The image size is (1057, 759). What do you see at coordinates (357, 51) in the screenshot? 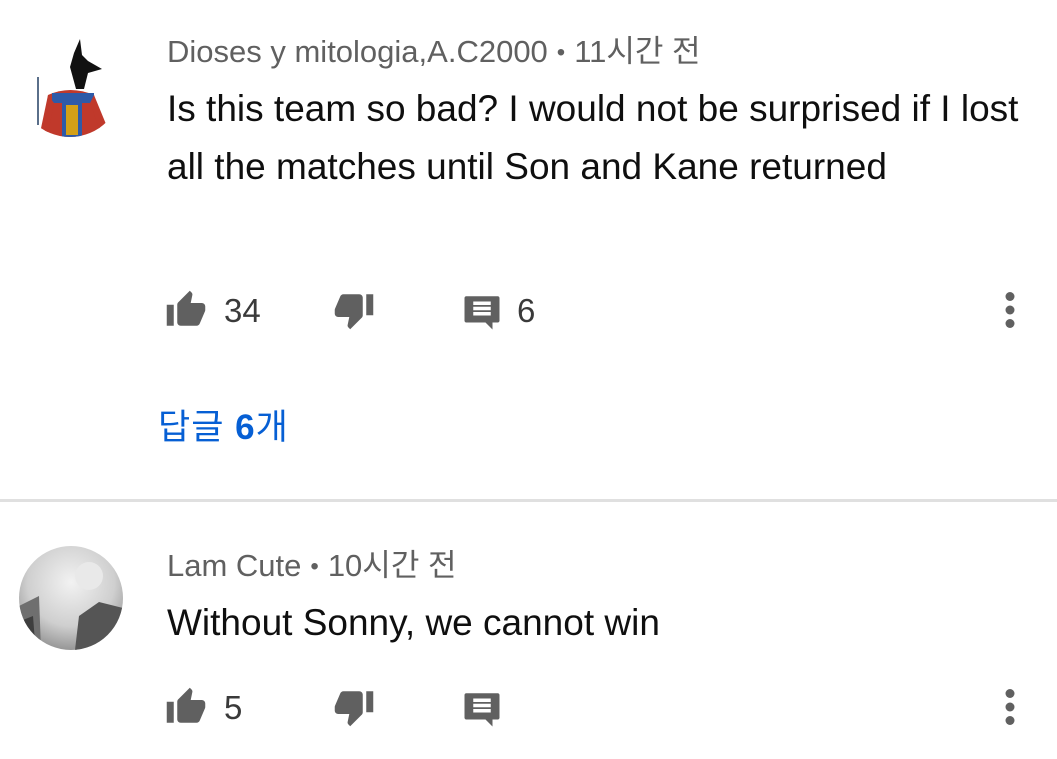
I see `author-name: Dioses y mitologia,A.C2000` at bounding box center [357, 51].